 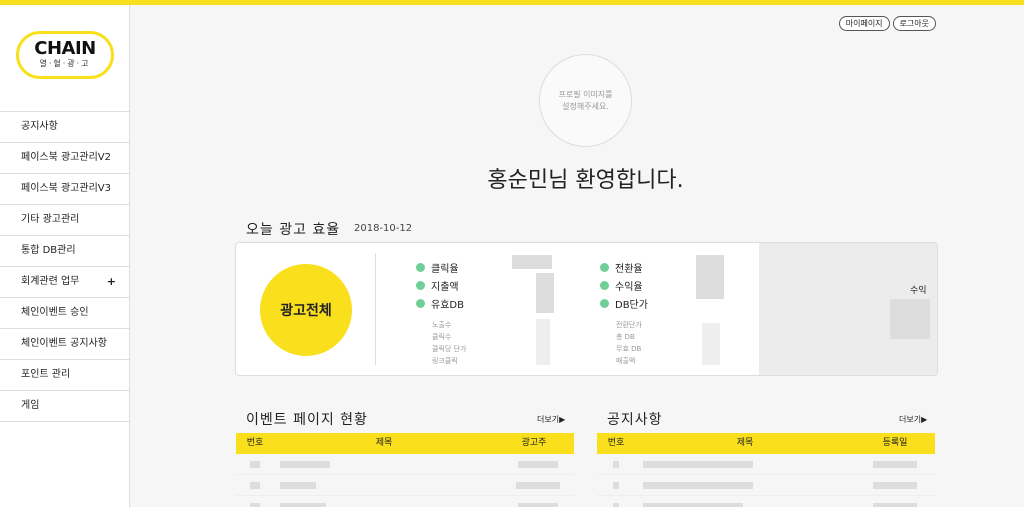 I want to click on logout-button: 로그아웃, so click(x=914, y=23).